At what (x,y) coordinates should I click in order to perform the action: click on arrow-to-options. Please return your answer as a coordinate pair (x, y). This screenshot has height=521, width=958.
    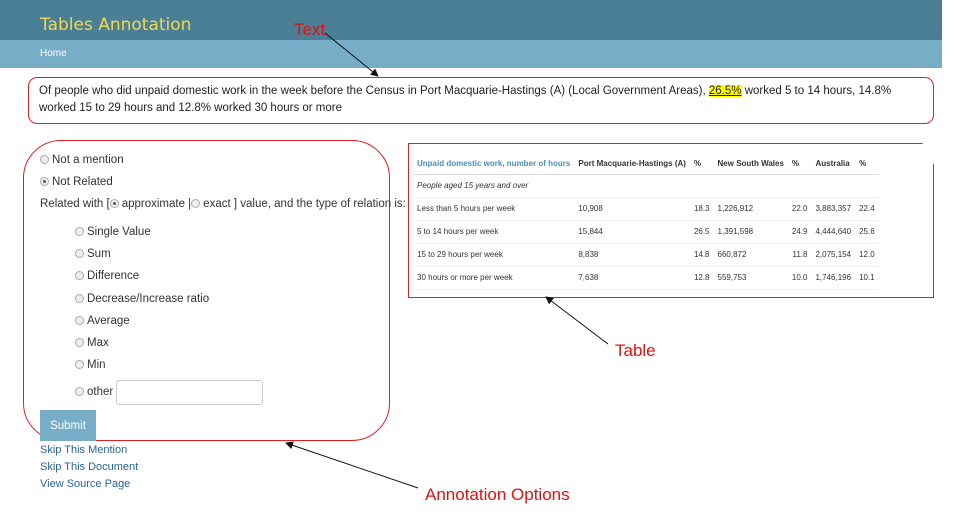
    Looking at the image, I should click on (352, 465).